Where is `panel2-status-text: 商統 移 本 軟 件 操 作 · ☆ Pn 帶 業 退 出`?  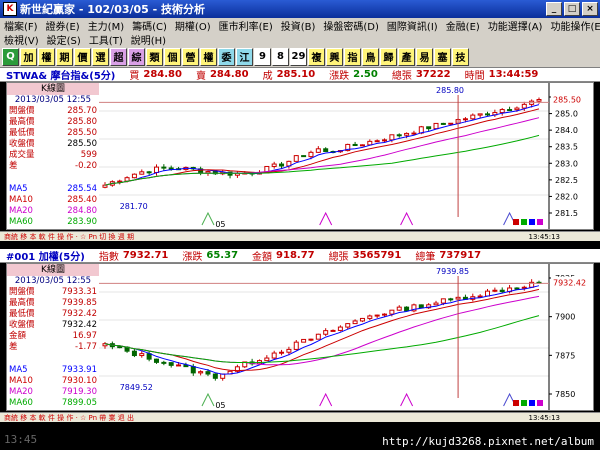 panel2-status-text: 商統 移 本 軟 件 操 作 · ☆ Pn 帶 業 退 出 is located at coordinates (69, 417).